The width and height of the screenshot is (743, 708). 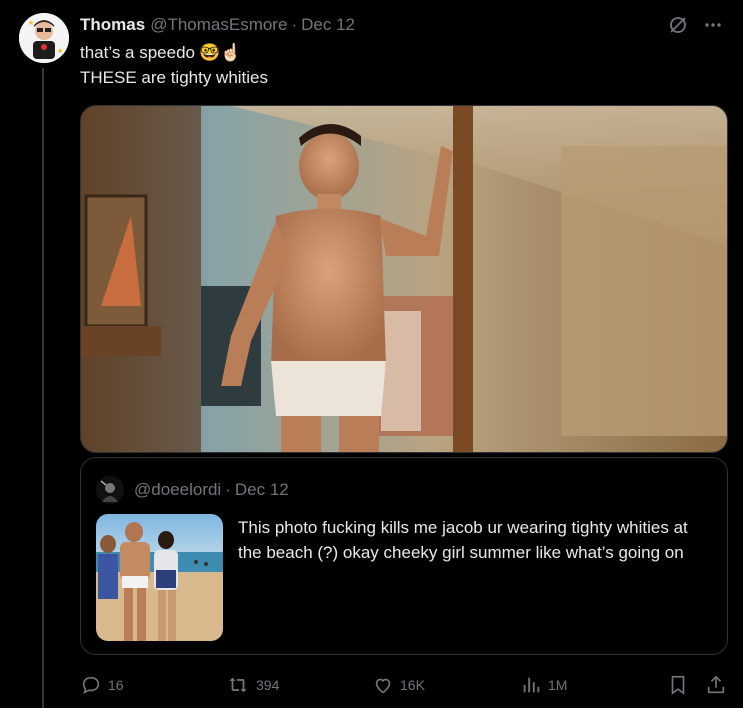 What do you see at coordinates (159, 577) in the screenshot?
I see `quote-photo-thumbnail` at bounding box center [159, 577].